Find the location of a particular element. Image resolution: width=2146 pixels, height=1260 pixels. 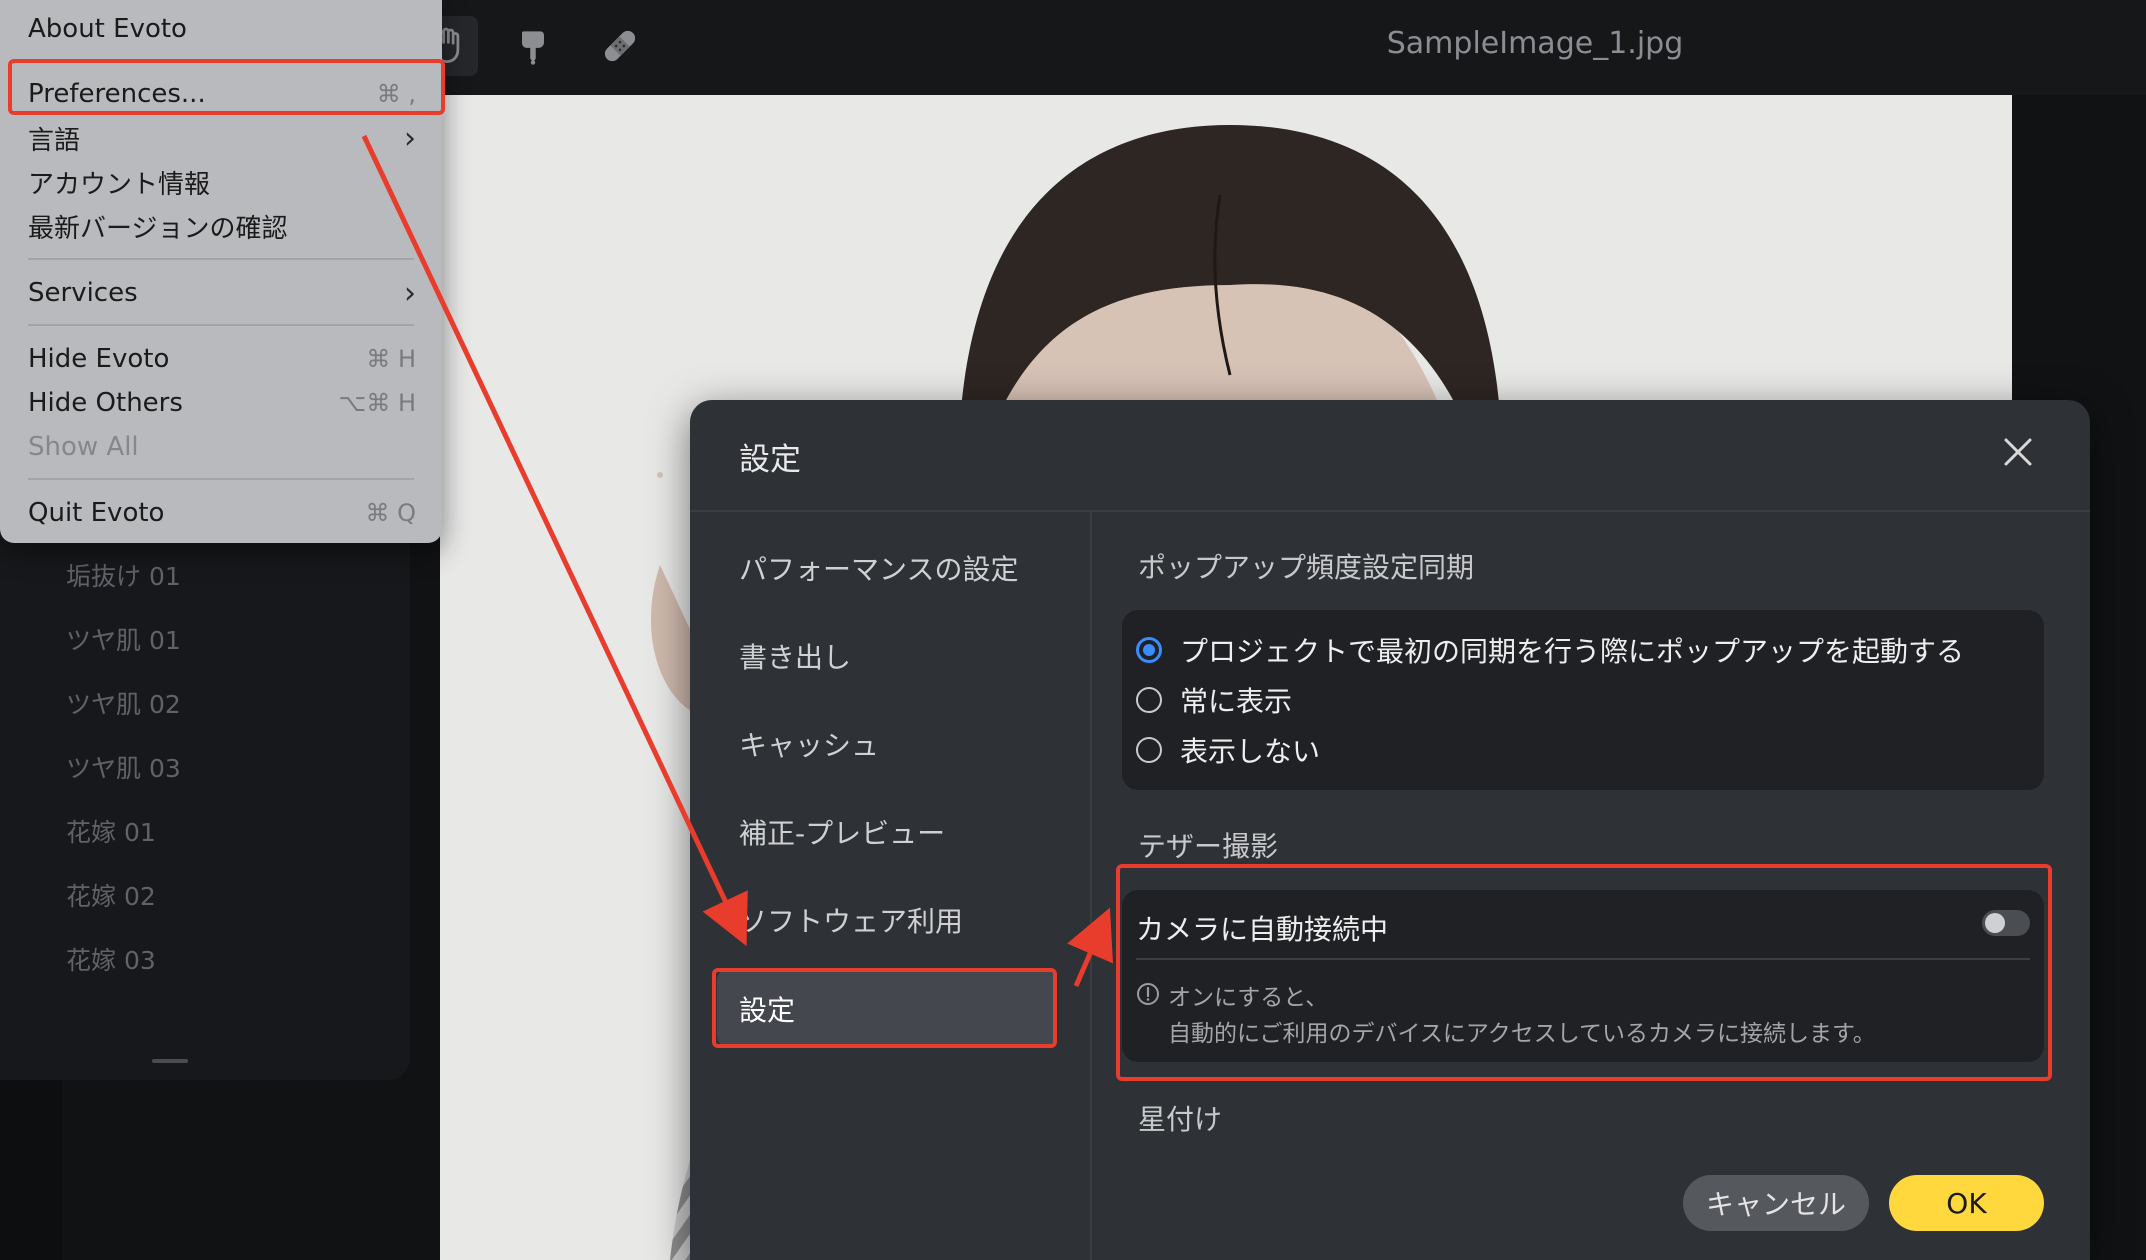

menu-item-language: 言語 › is located at coordinates (222, 138).